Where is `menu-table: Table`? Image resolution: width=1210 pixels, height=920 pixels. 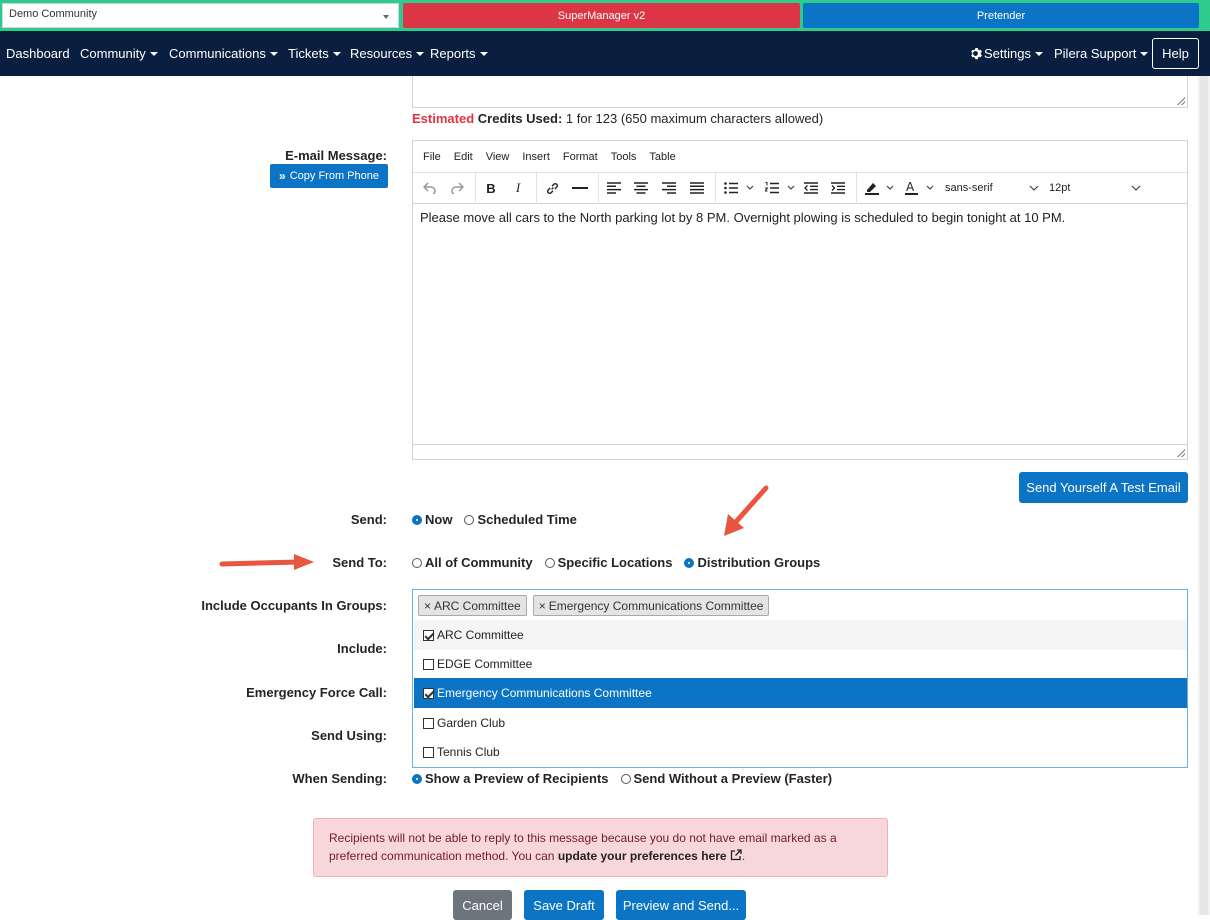
menu-table: Table is located at coordinates (662, 157).